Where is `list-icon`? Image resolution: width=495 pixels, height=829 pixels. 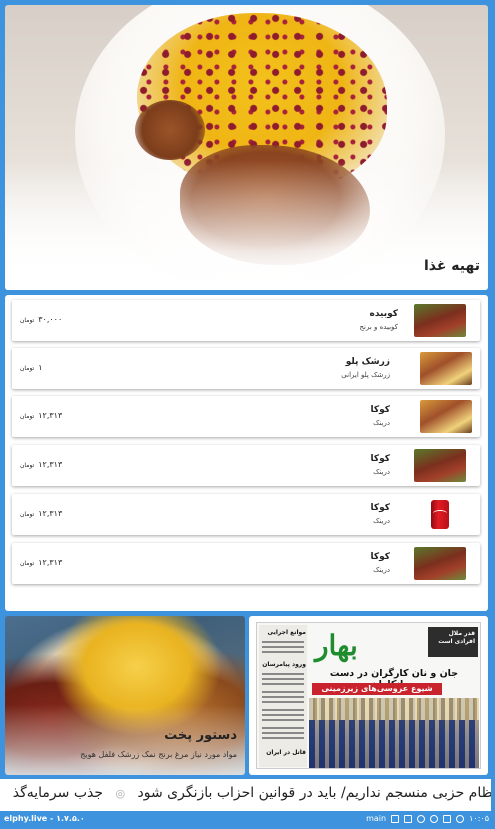
list-icon is located at coordinates (408, 818).